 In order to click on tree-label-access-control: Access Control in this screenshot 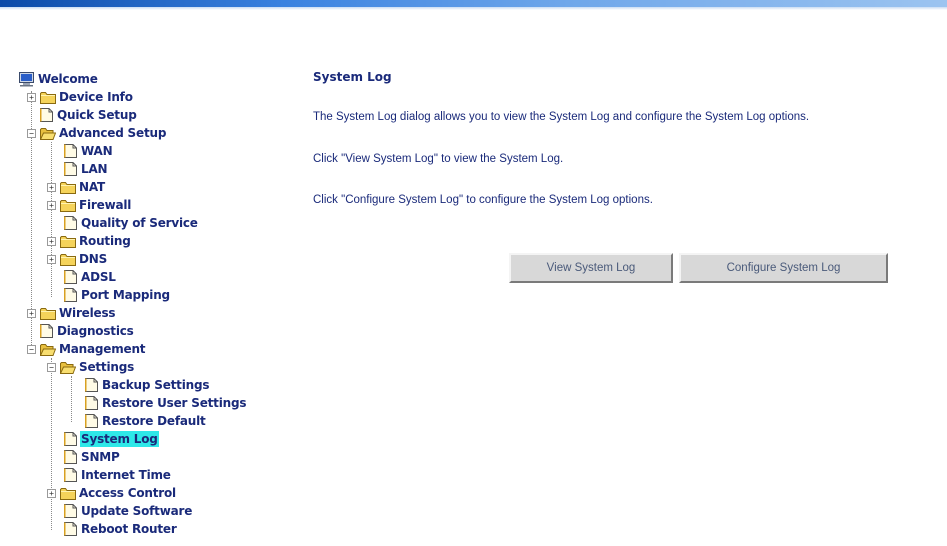, I will do `click(127, 493)`.